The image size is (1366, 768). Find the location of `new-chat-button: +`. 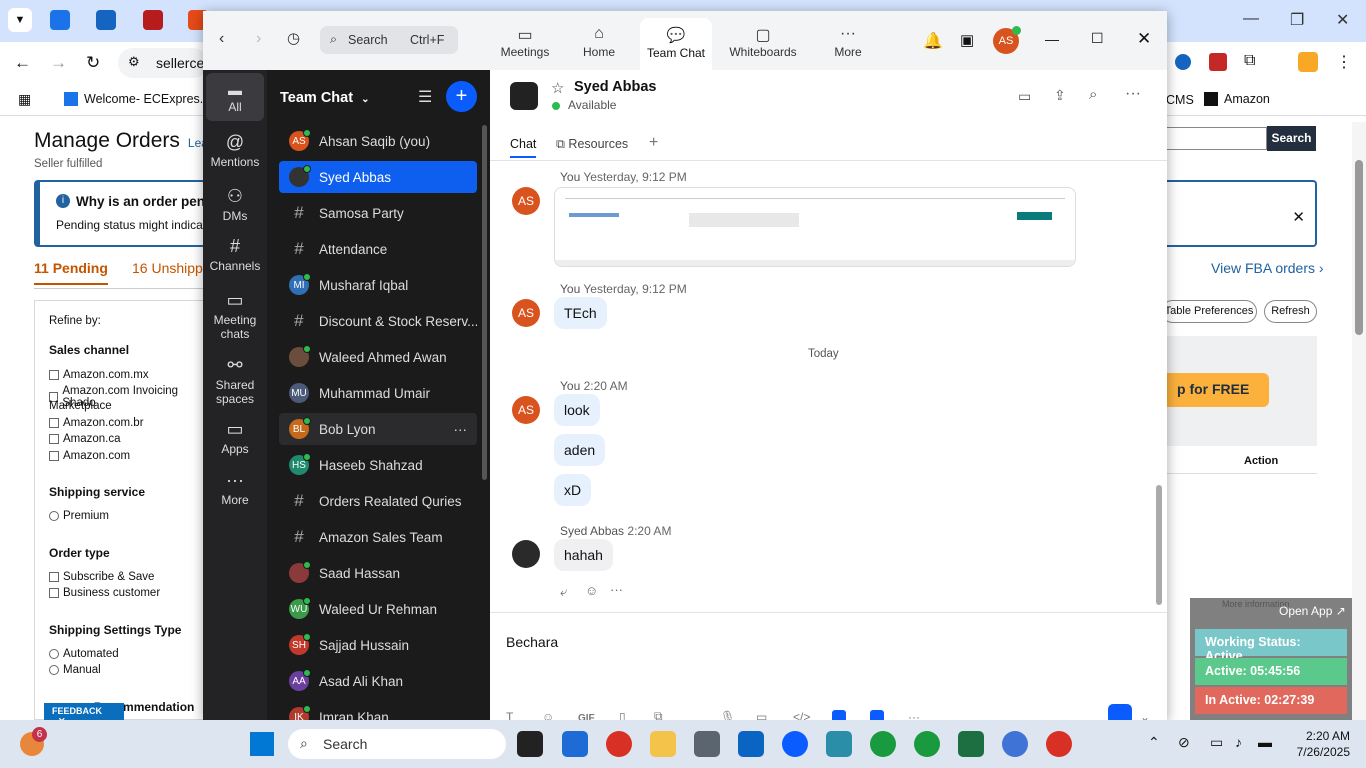

new-chat-button: + is located at coordinates (461, 96).